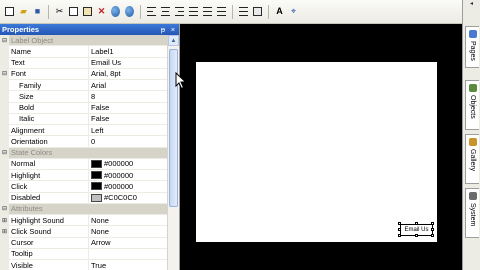  I want to click on delete-icon: ✕, so click(101, 11).